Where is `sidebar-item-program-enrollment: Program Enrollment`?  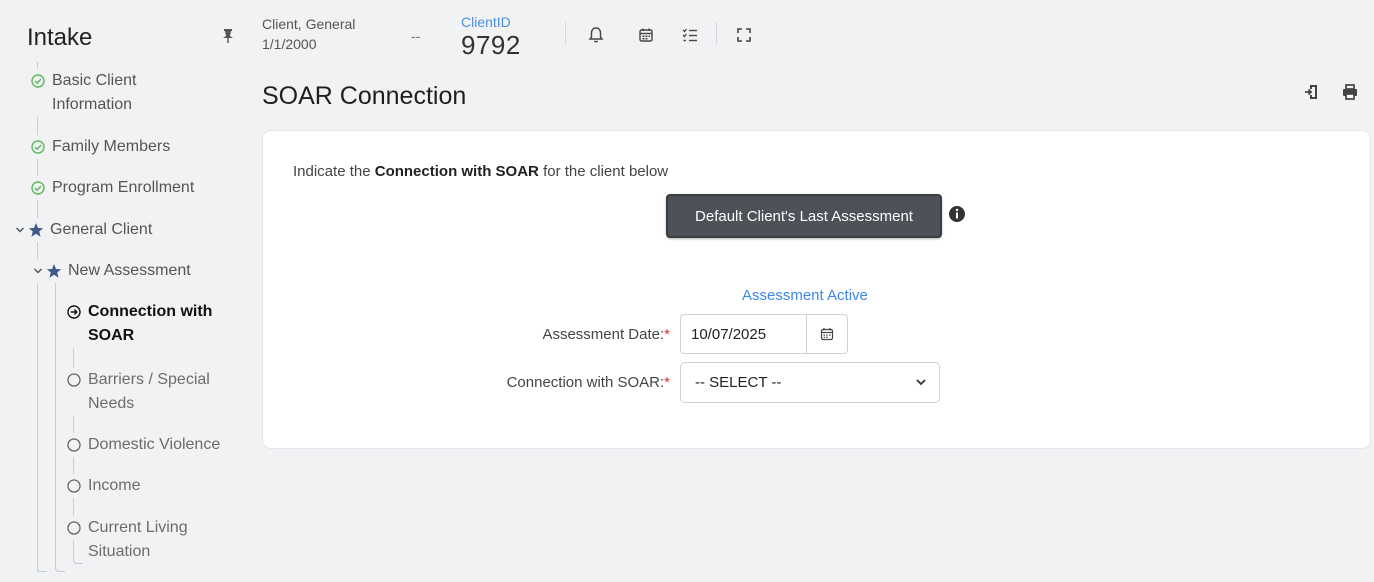 sidebar-item-program-enrollment: Program Enrollment is located at coordinates (112, 188).